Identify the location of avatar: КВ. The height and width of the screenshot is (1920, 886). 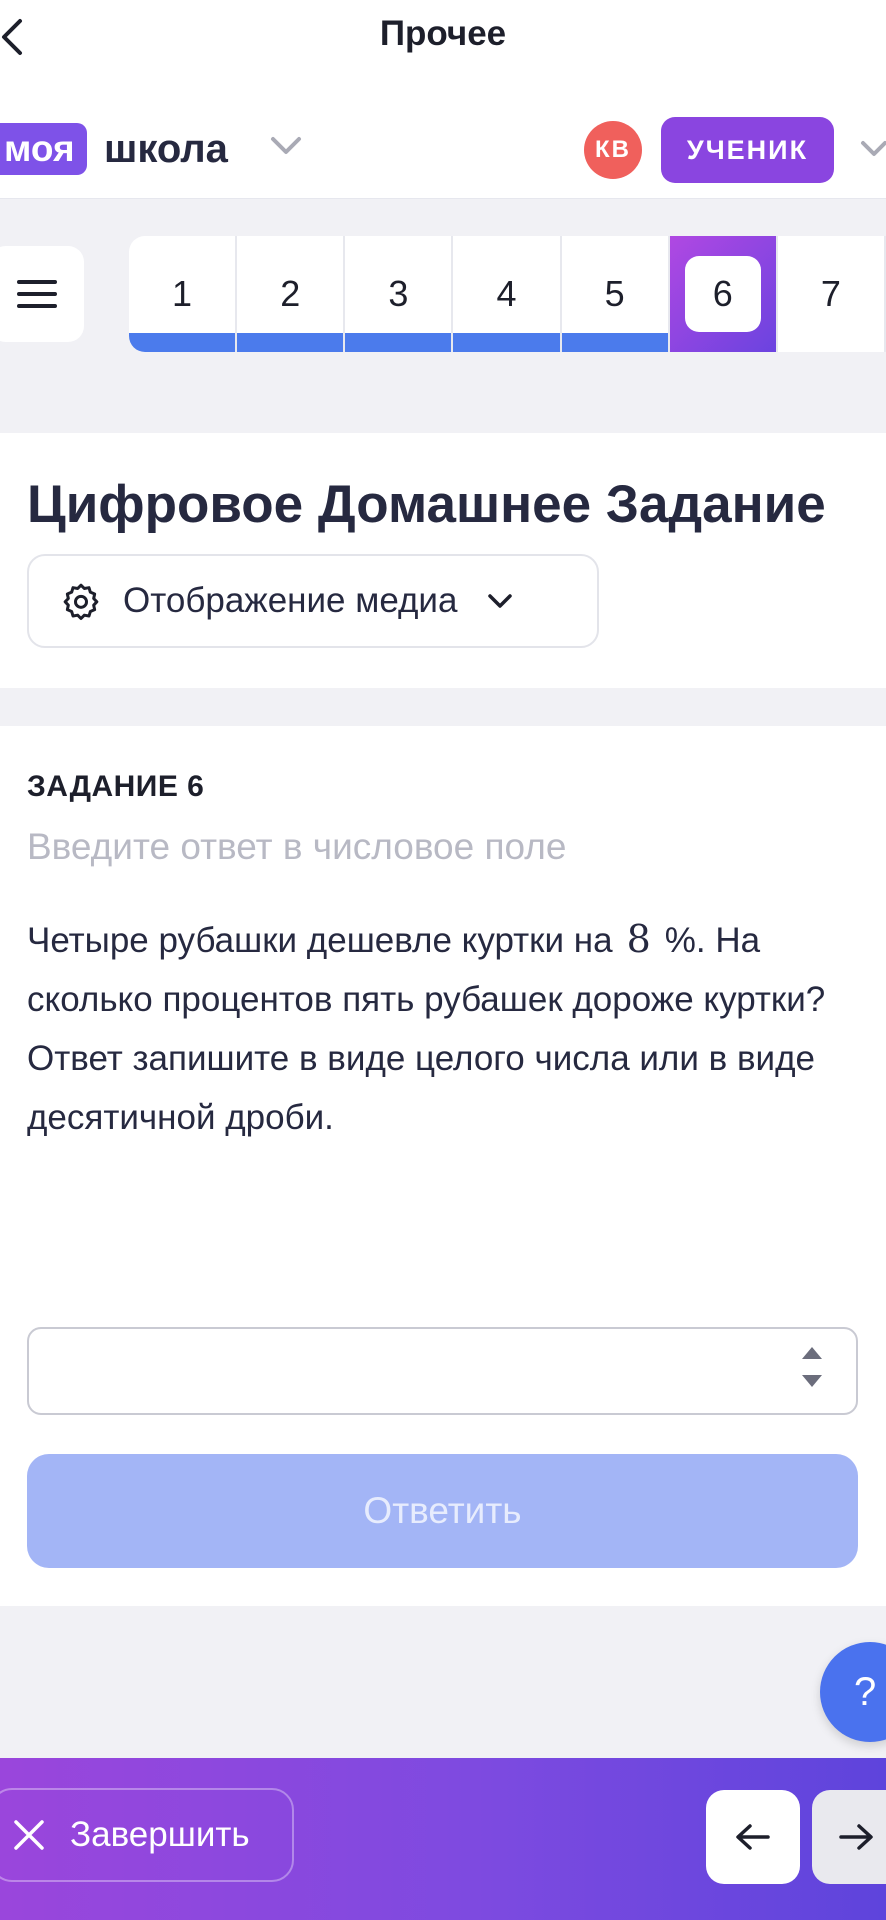
(613, 150).